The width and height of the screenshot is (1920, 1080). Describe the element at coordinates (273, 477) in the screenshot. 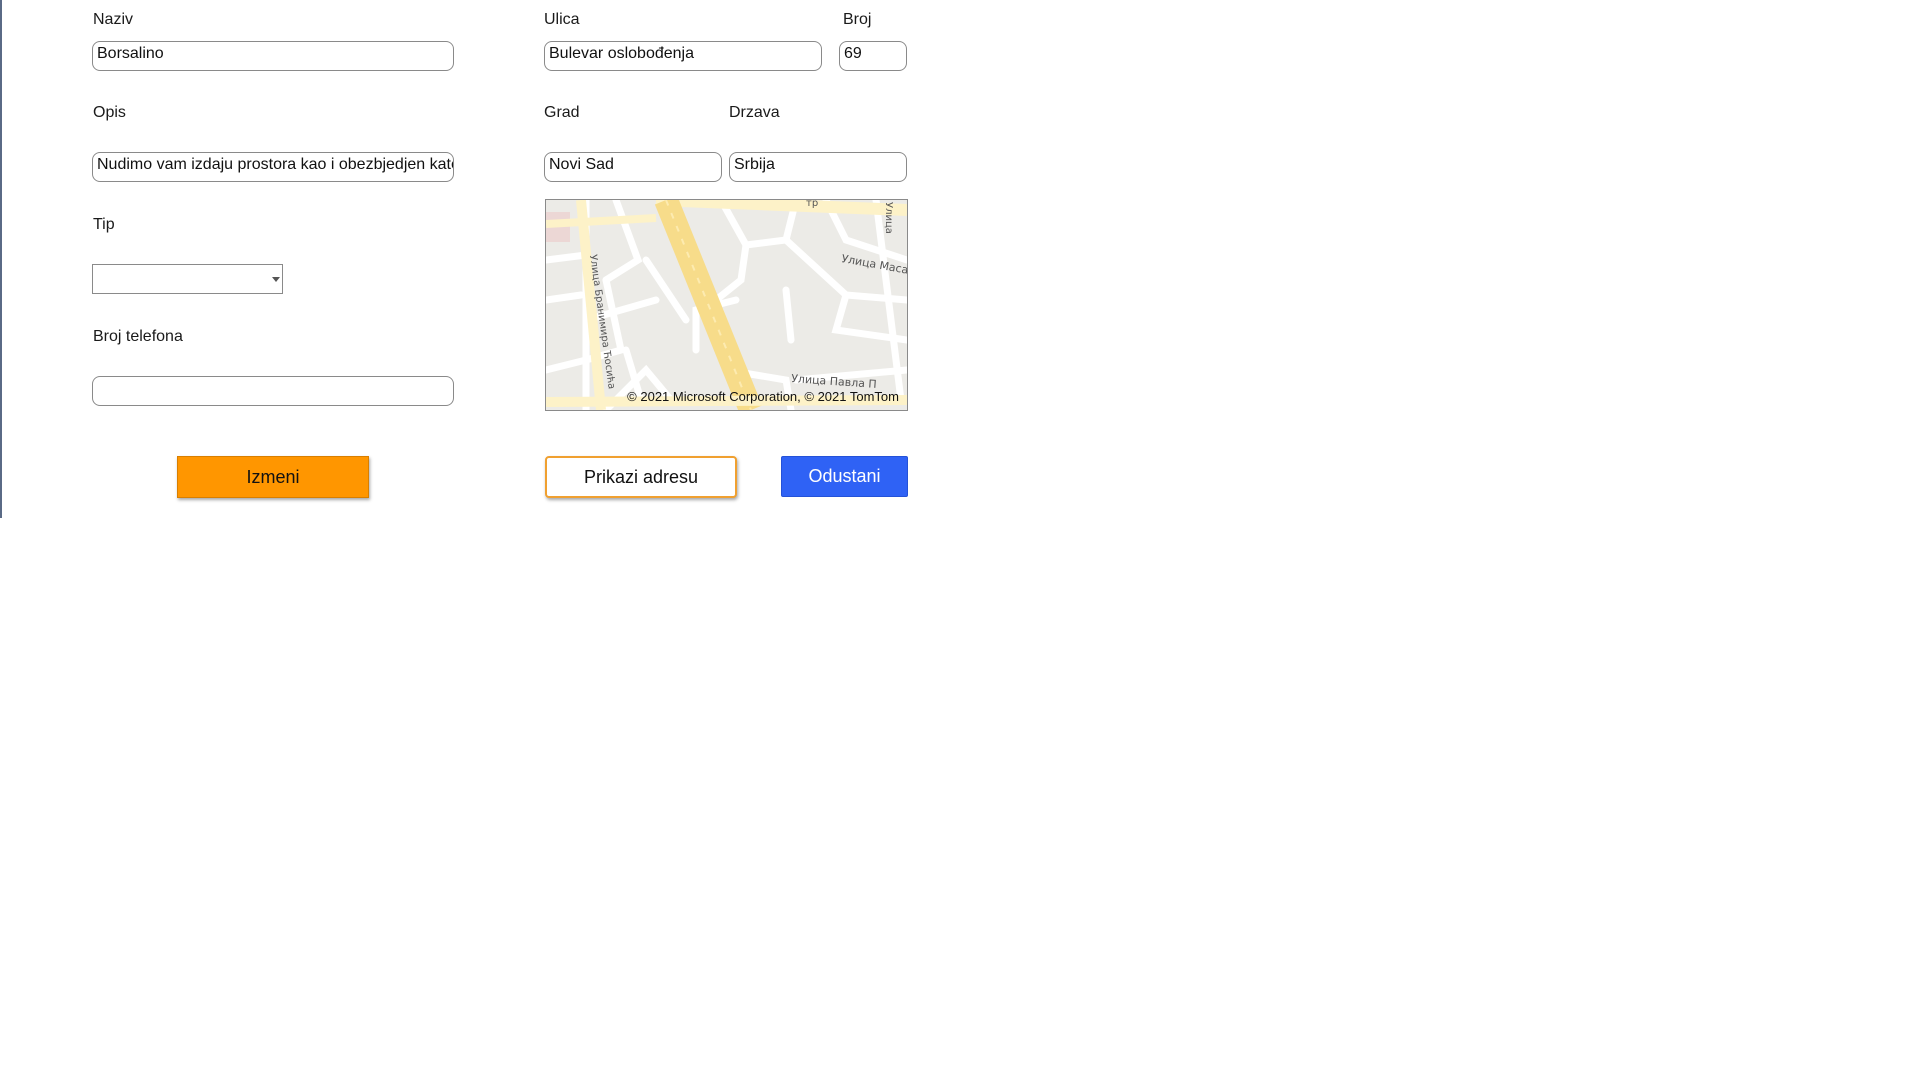

I see `izmeni-button: Izmeni` at that location.